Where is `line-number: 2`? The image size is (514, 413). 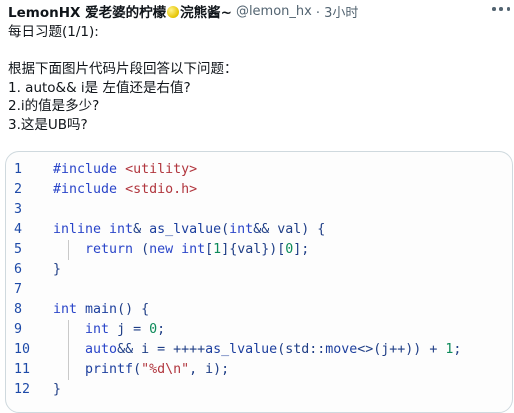
line-number: 2 is located at coordinates (18, 189).